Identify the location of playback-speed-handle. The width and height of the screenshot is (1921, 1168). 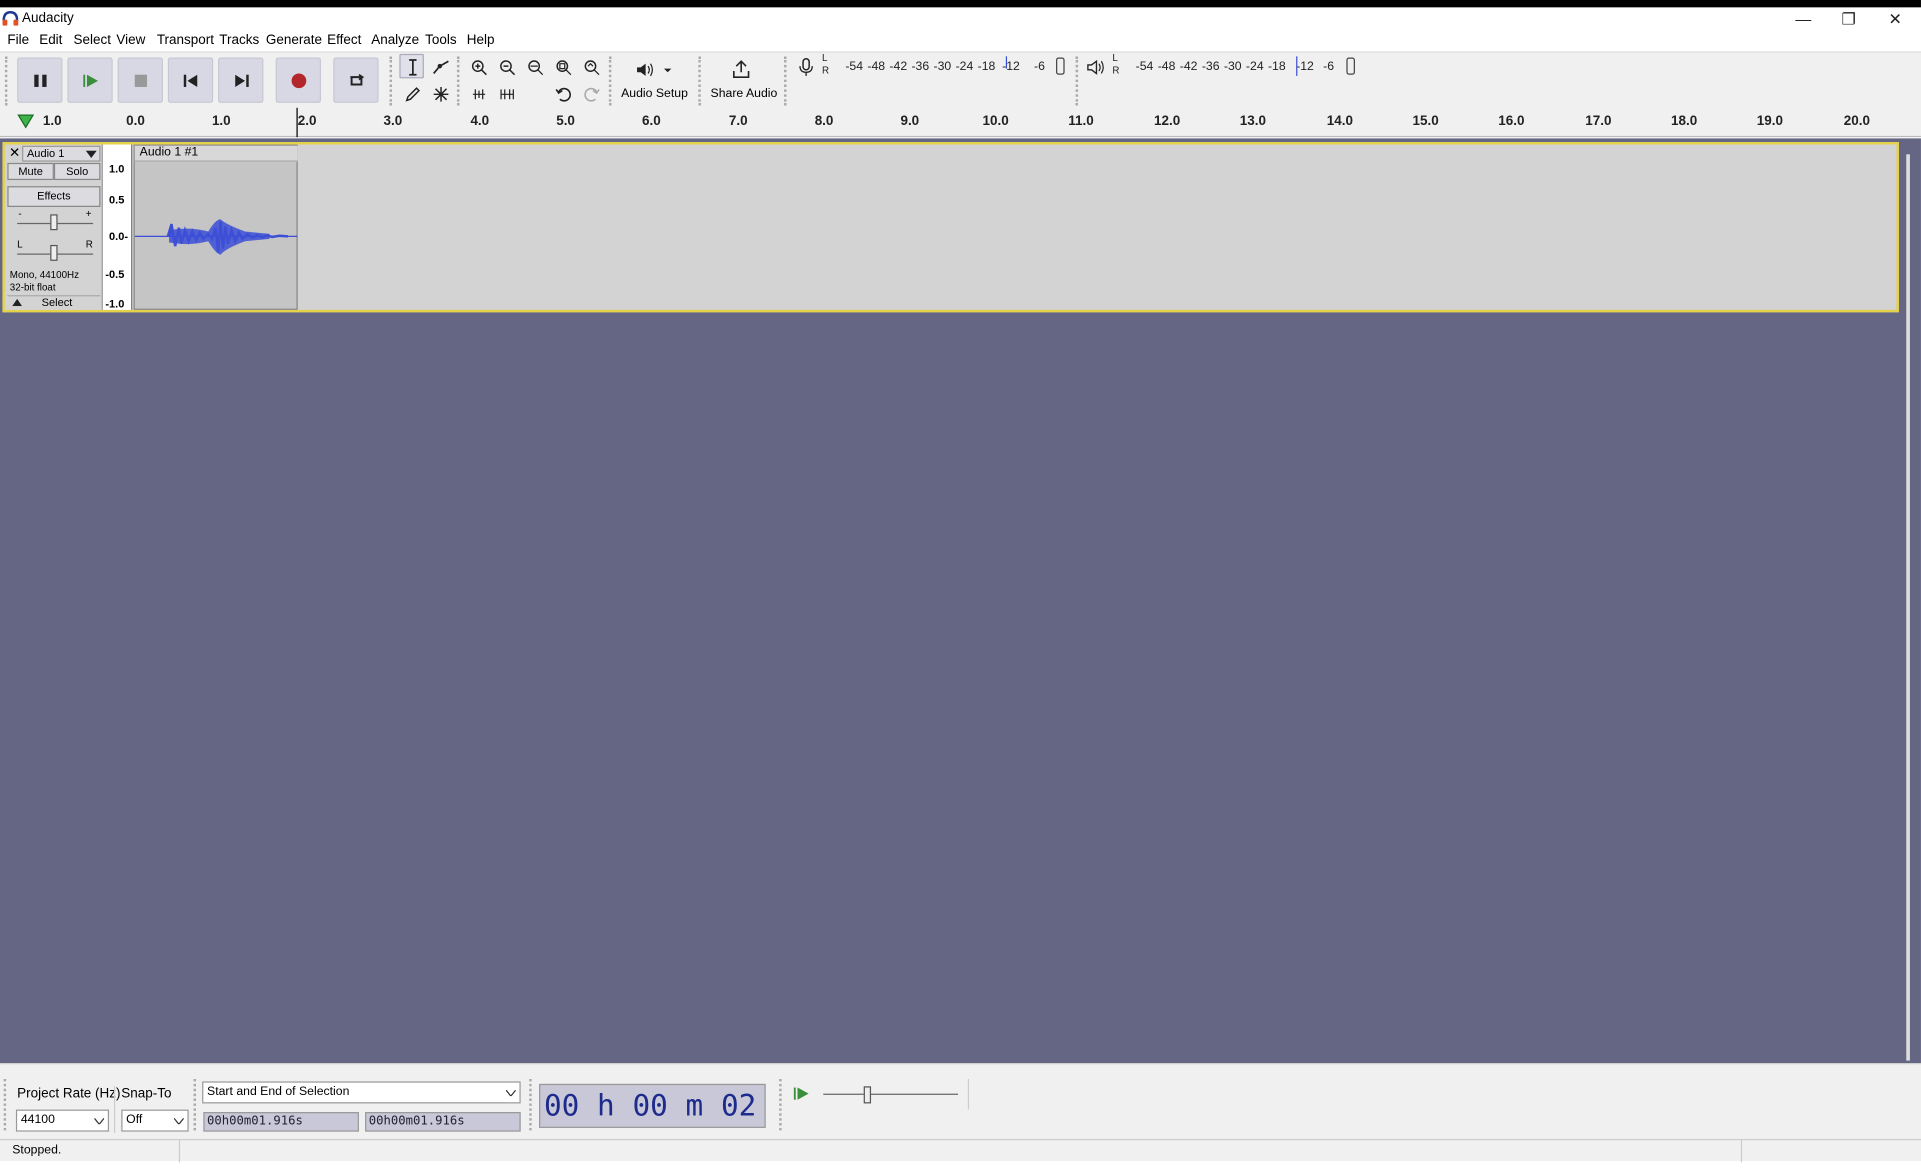
(867, 1095).